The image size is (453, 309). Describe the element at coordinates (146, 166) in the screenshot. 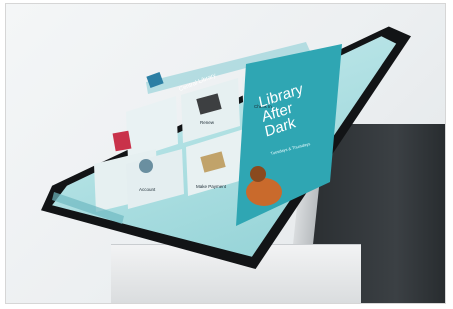

I see `account-icon` at that location.